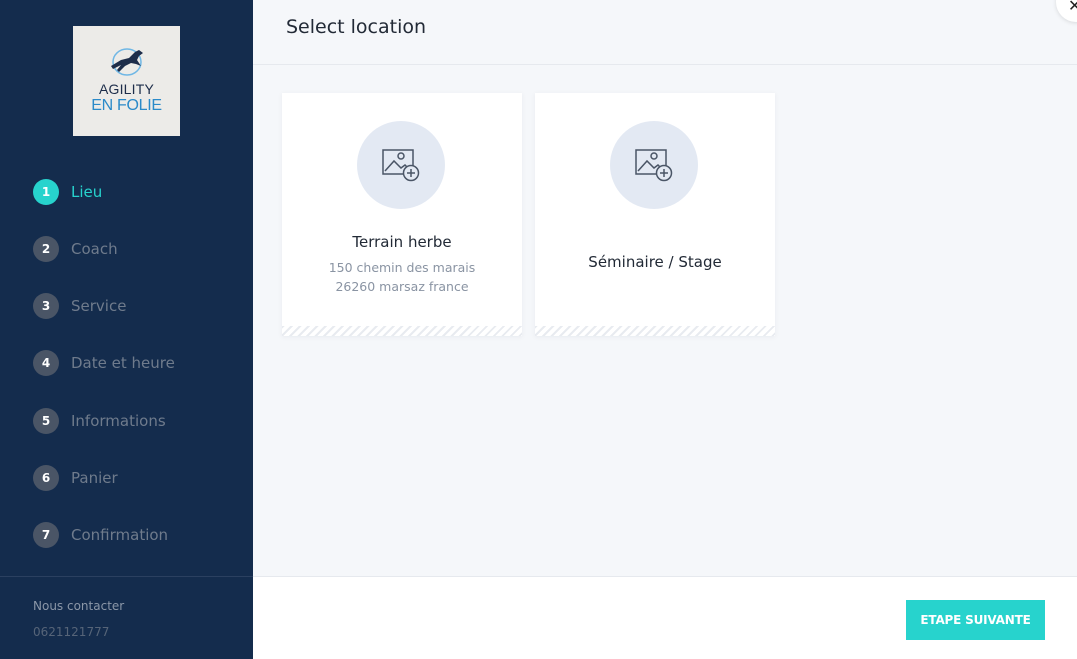 Image resolution: width=1077 pixels, height=659 pixels. Describe the element at coordinates (46, 363) in the screenshot. I see `step-number: 4` at that location.